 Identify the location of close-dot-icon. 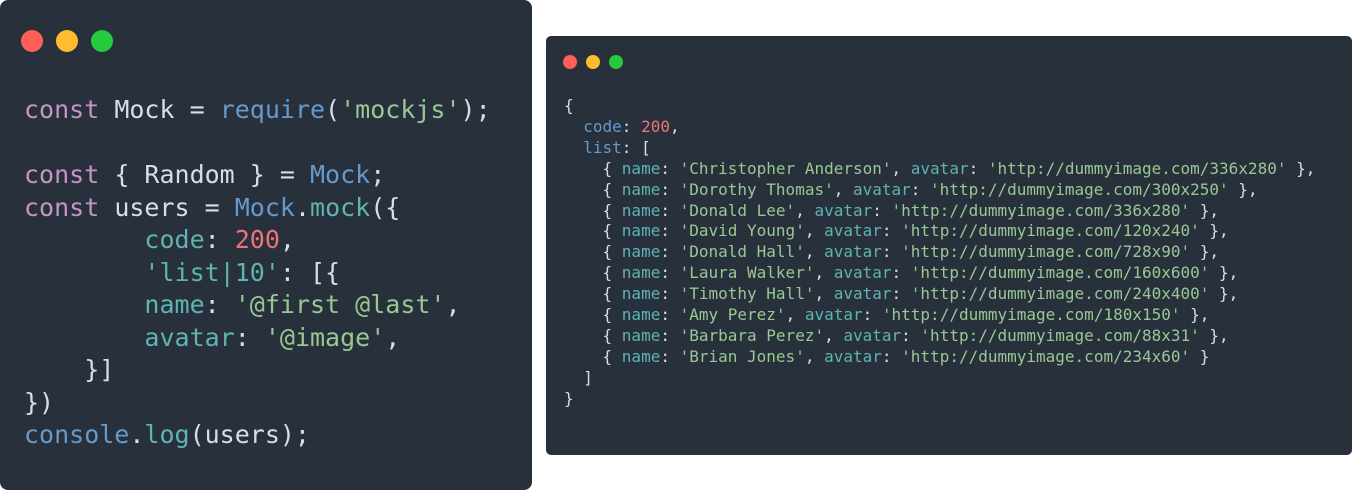
(570, 62).